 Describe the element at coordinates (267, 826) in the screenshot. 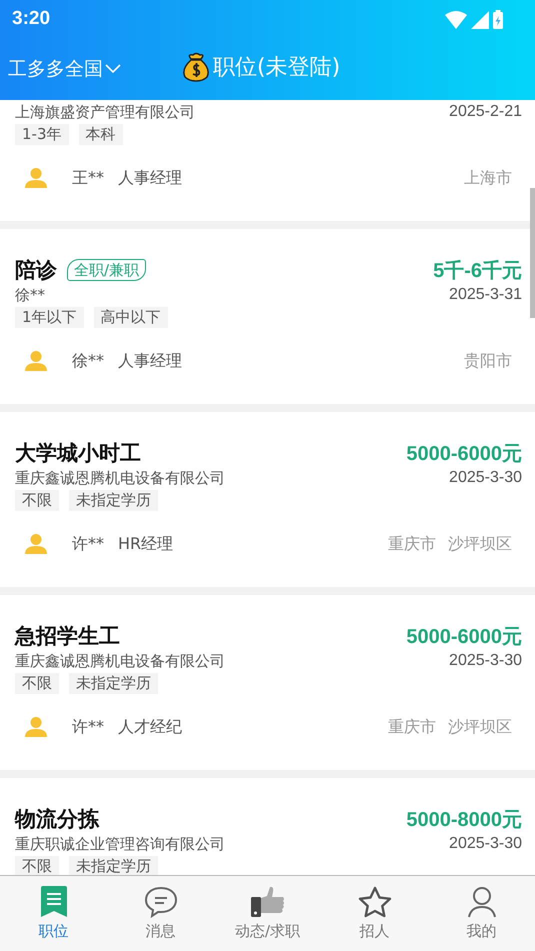

I see `job-card: 物流分拣 5000-8000元 重庆职诚企业管理咨询有限公司 2025-3-30 不限 未指定学历` at that location.